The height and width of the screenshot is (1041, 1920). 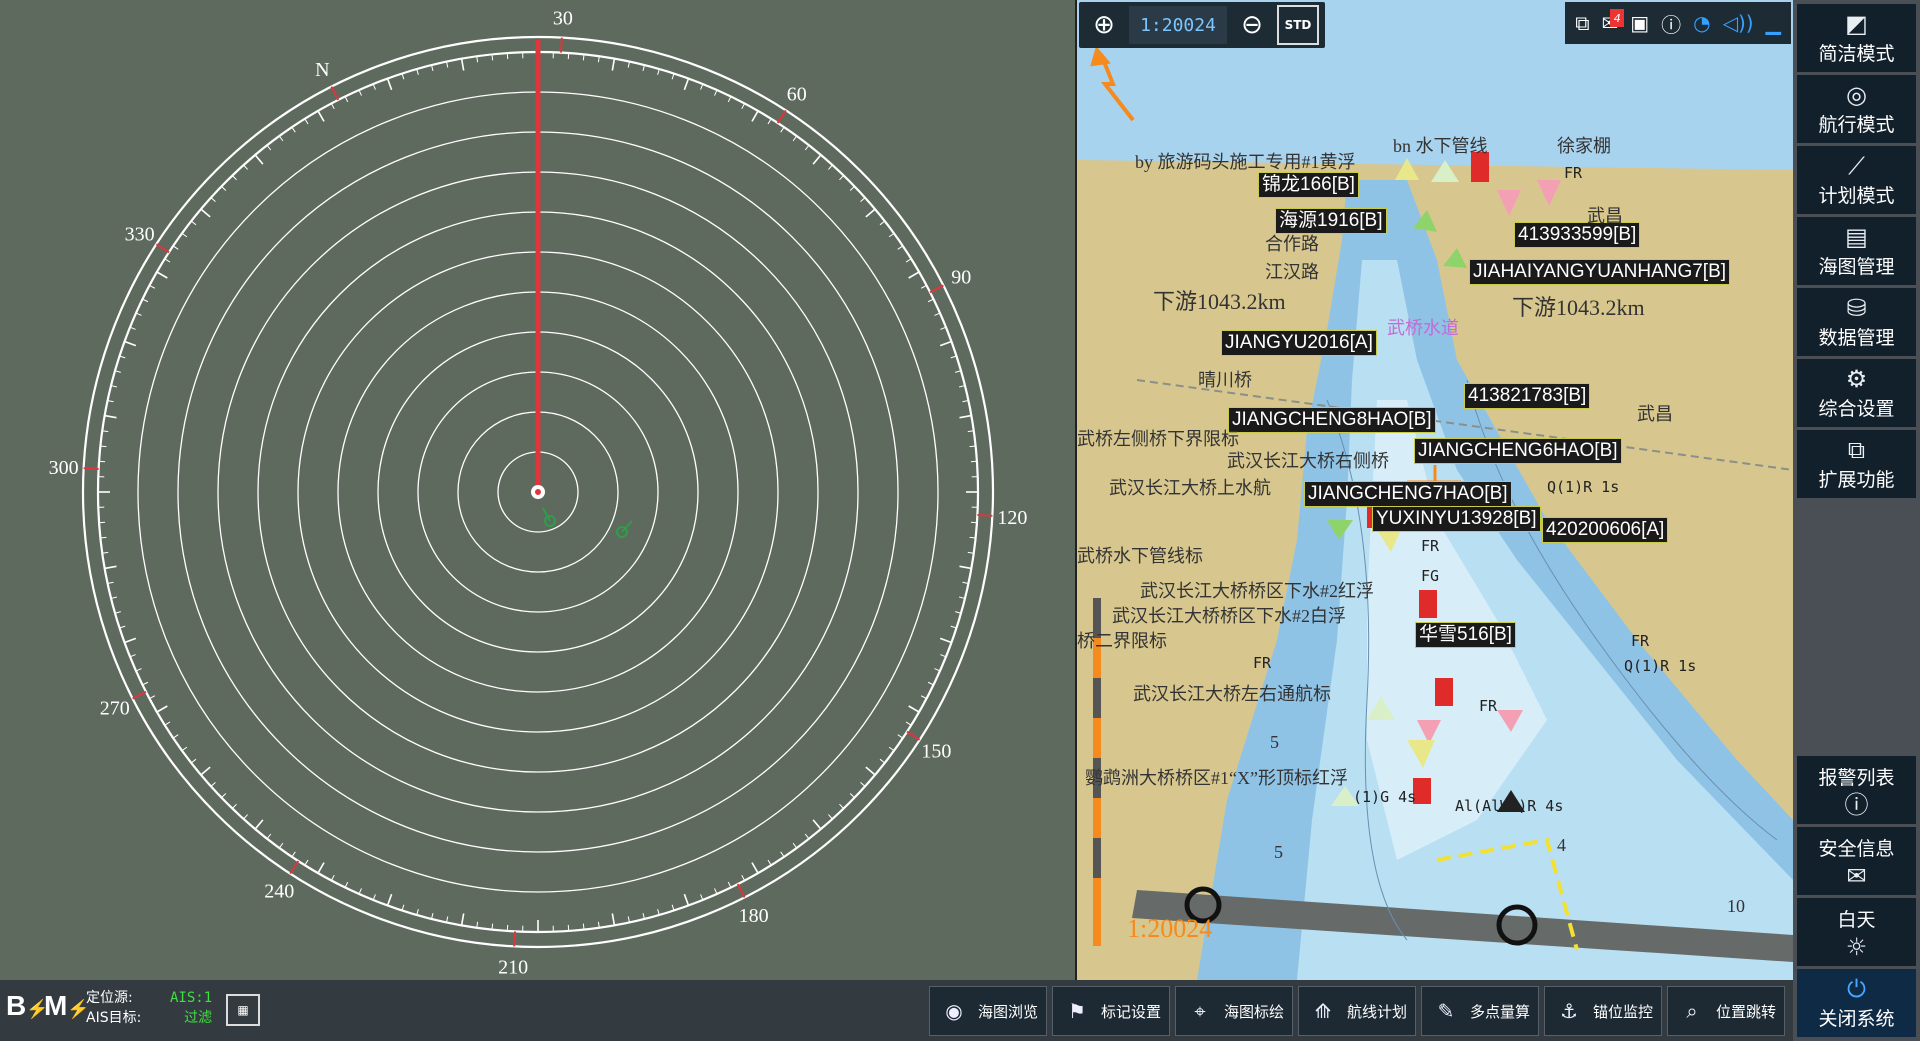 I want to click on data-management-icon: ⛁, so click(x=1856, y=307).